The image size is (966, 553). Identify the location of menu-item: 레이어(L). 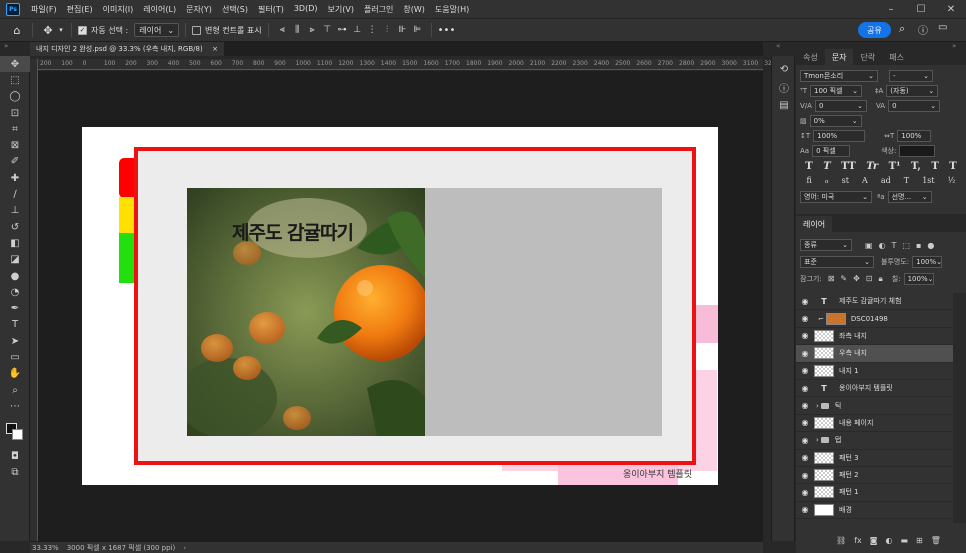
(159, 9).